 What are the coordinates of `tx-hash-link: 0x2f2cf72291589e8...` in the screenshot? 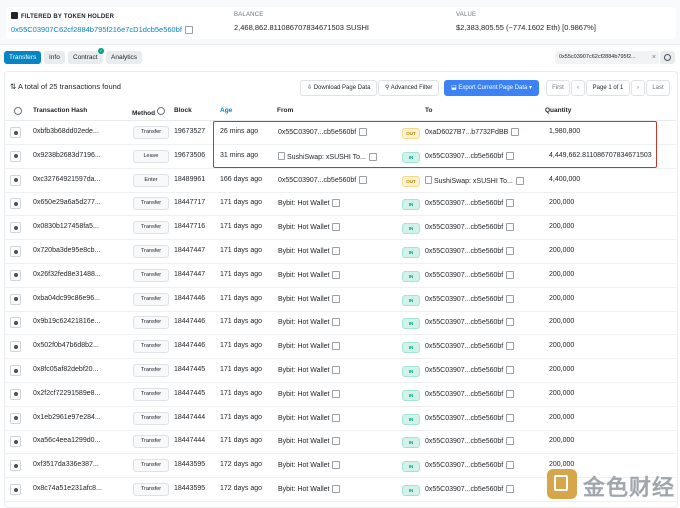 It's located at (66, 393).